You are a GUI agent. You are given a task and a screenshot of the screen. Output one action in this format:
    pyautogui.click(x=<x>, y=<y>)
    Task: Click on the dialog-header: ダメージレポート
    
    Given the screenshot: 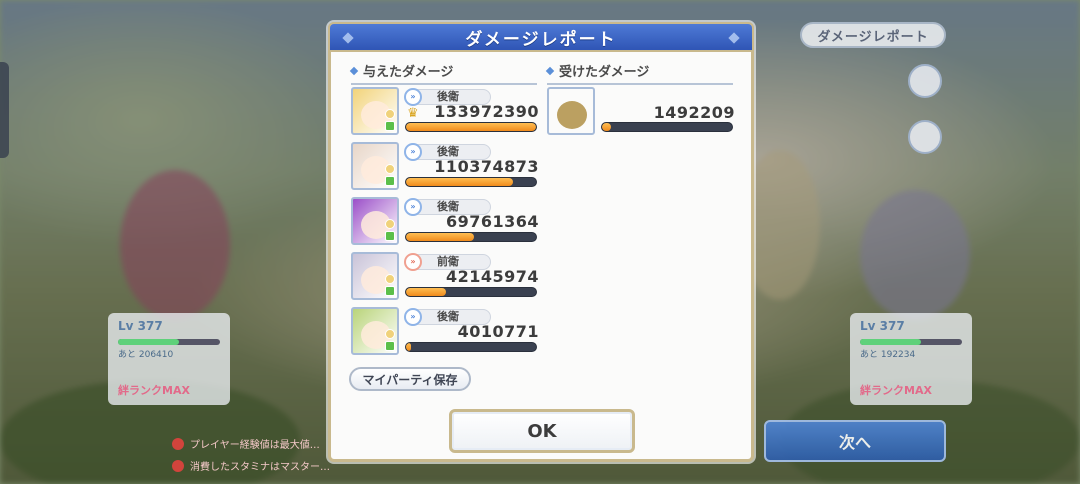 What is the action you would take?
    pyautogui.click(x=541, y=37)
    